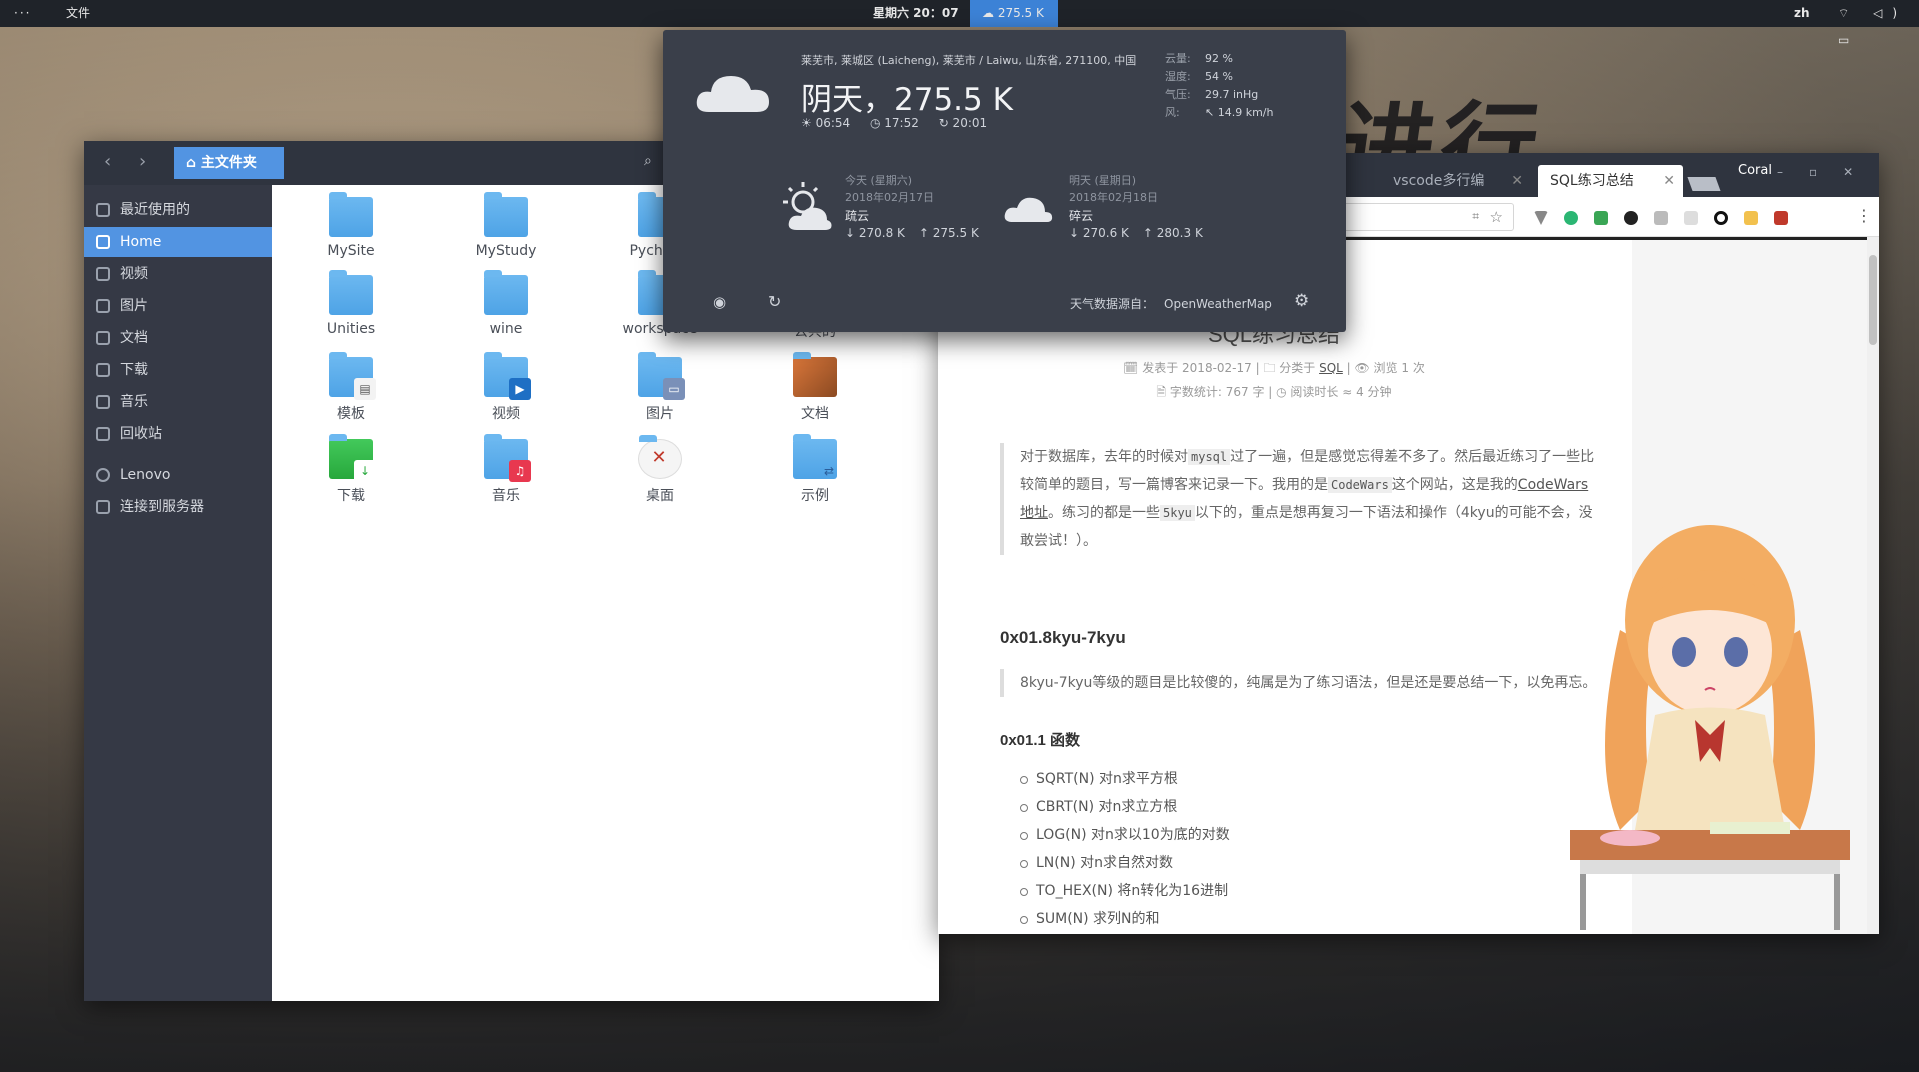  What do you see at coordinates (103, 274) in the screenshot?
I see `video-icon` at bounding box center [103, 274].